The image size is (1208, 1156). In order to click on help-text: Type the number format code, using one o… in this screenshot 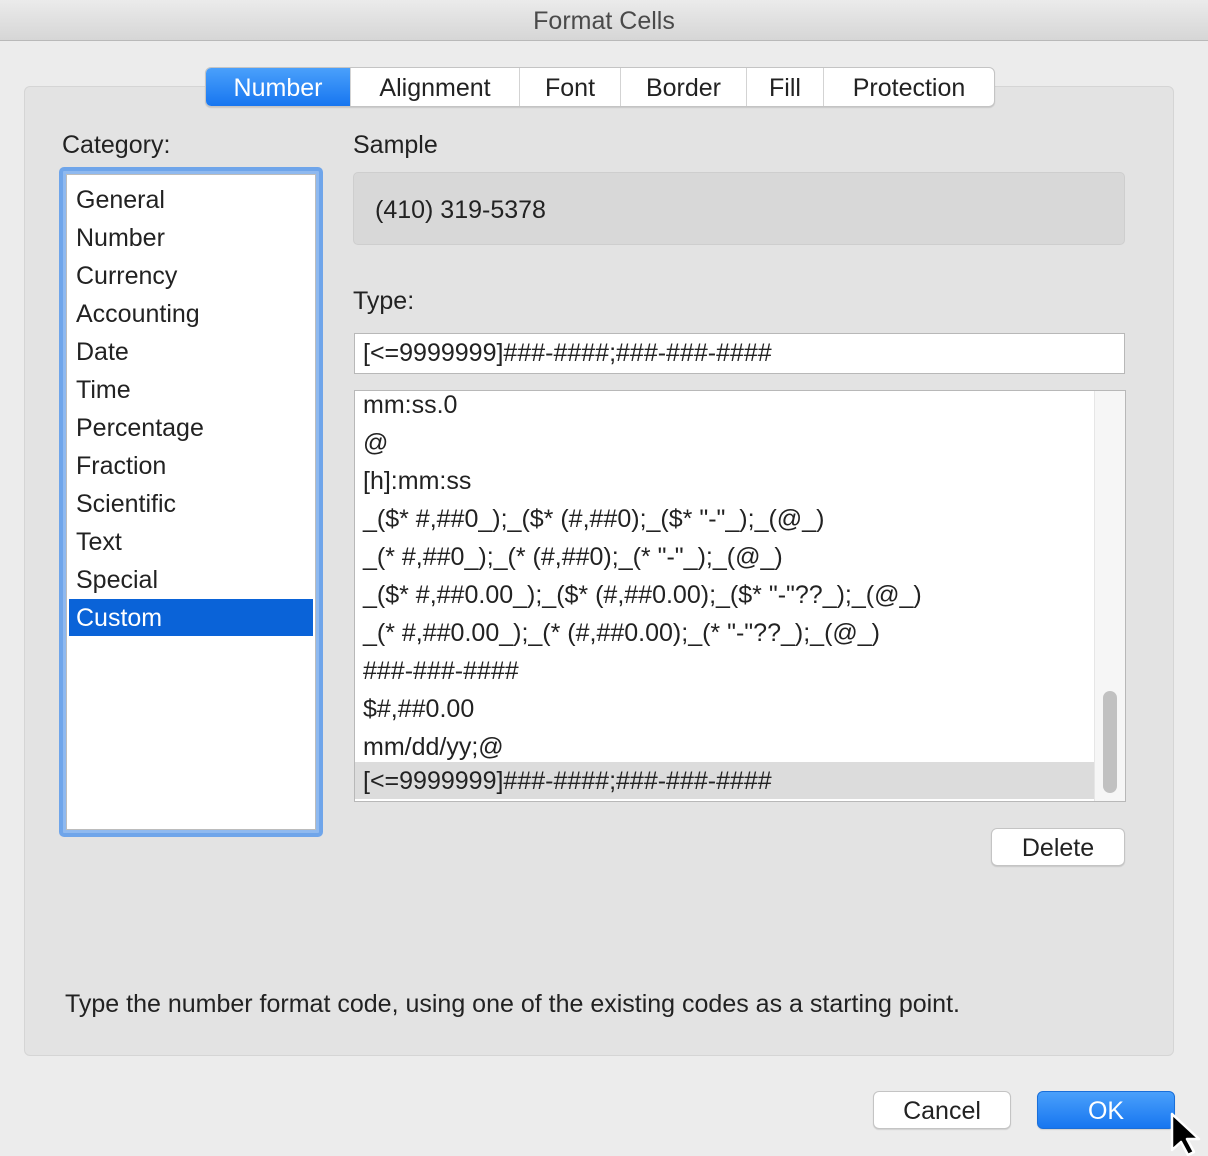, I will do `click(512, 1004)`.